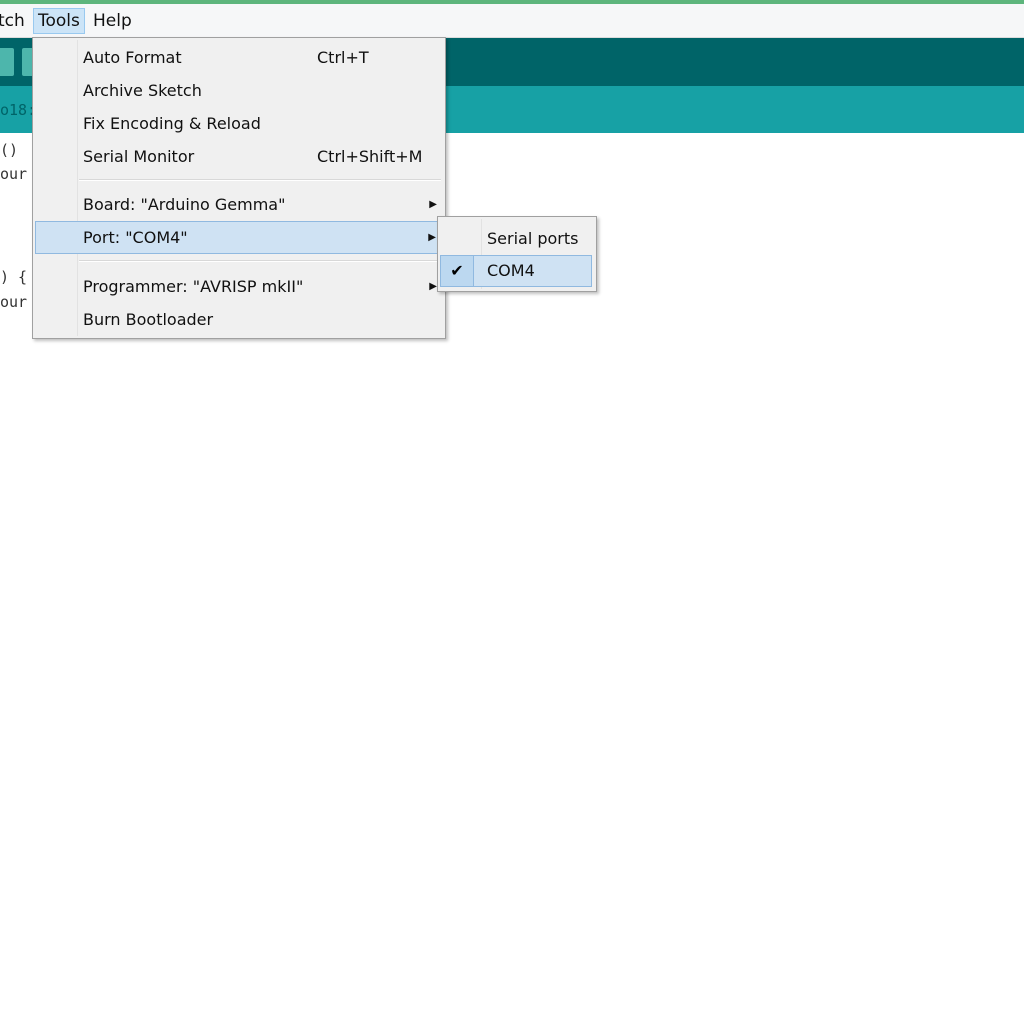  I want to click on menu-sketch: tch, so click(14, 21).